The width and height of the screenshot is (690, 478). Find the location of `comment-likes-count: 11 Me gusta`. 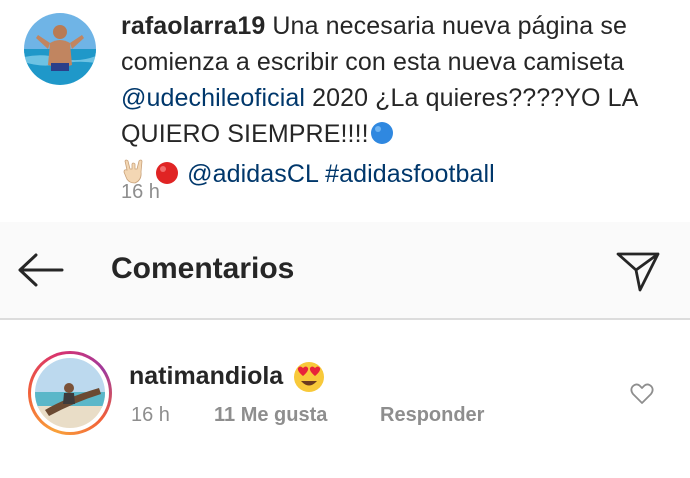

comment-likes-count: 11 Me gusta is located at coordinates (270, 415).